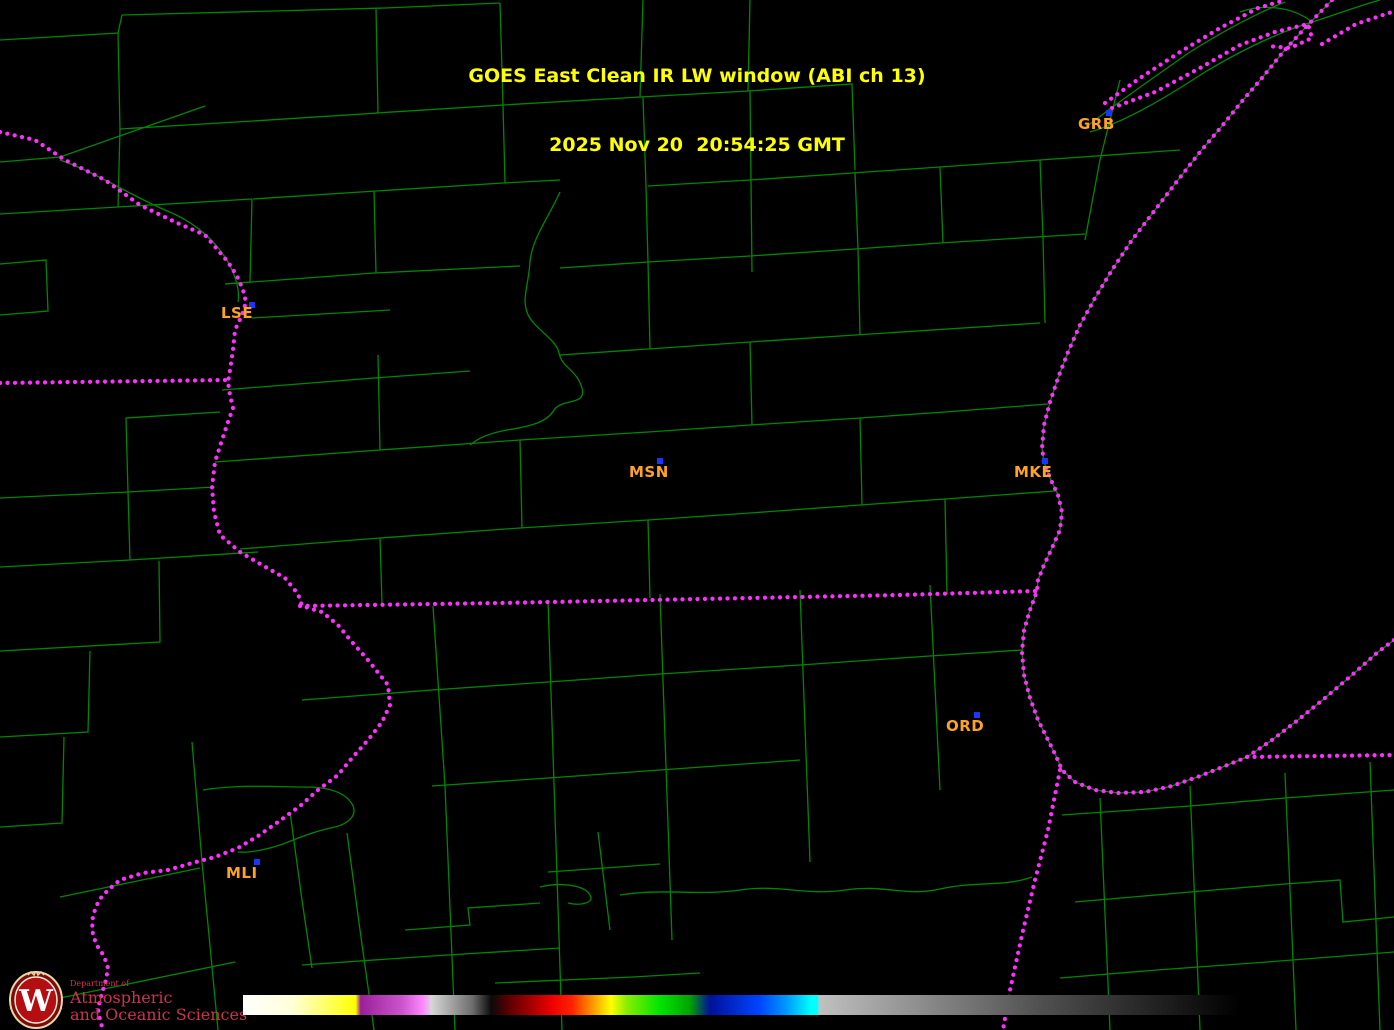 This screenshot has height=1030, width=1394. I want to click on uw-crest-icon: W, so click(36, 1000).